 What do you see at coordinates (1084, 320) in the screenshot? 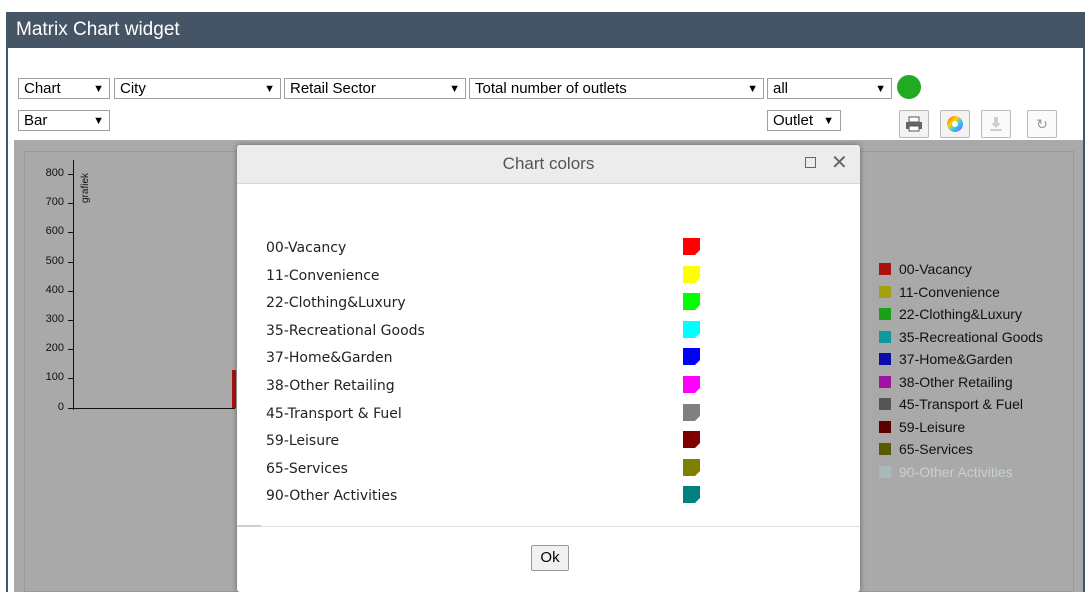
I see `right-border` at bounding box center [1084, 320].